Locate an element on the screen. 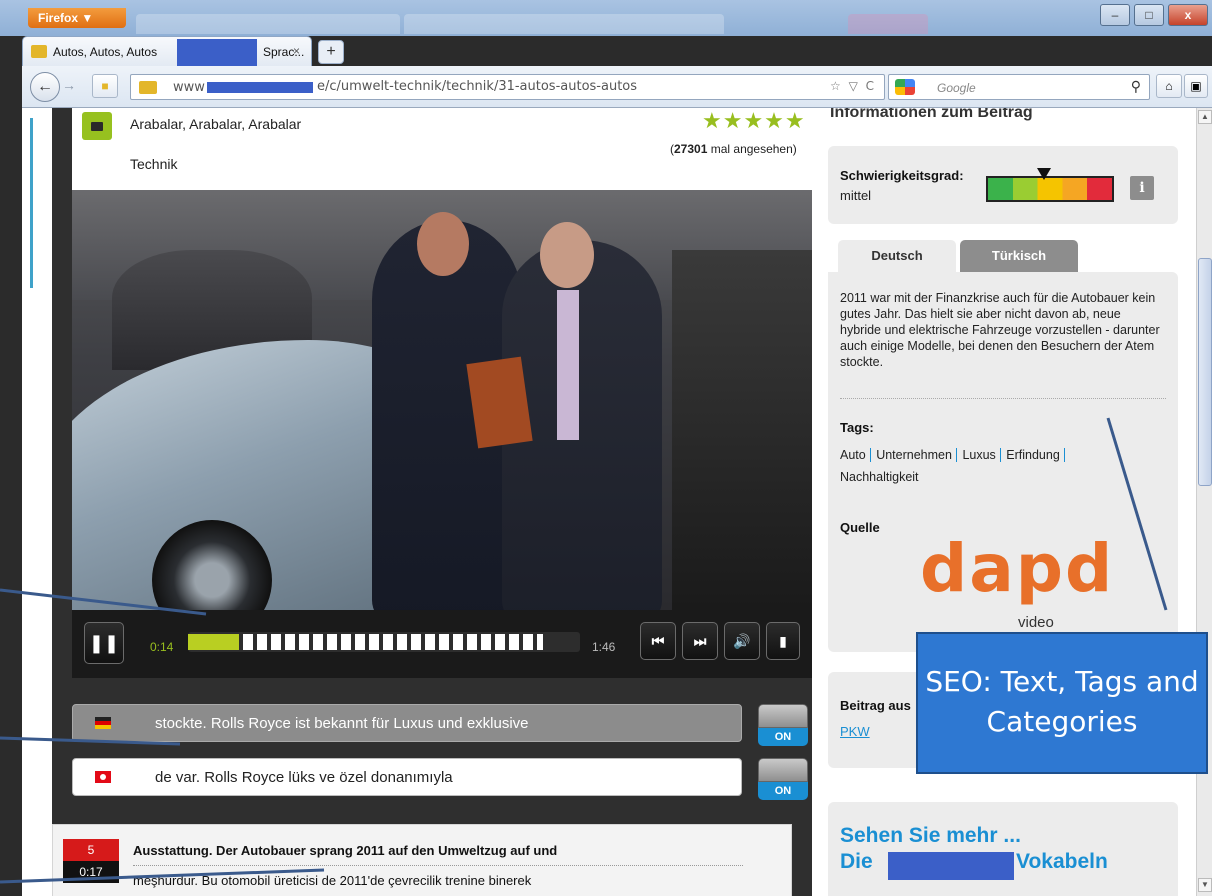  more-box: Sehen Sie mehr ... Die Vokabeln is located at coordinates (1003, 849).